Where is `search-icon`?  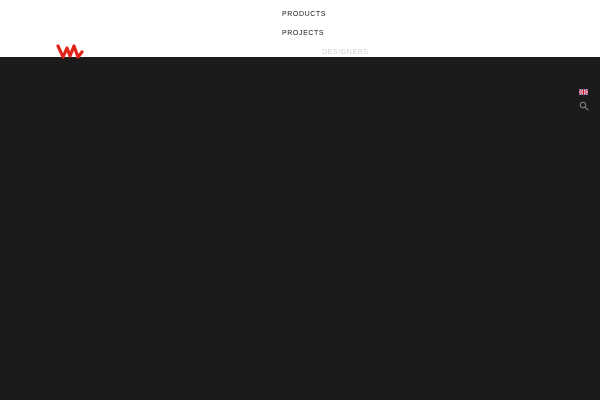 search-icon is located at coordinates (584, 106).